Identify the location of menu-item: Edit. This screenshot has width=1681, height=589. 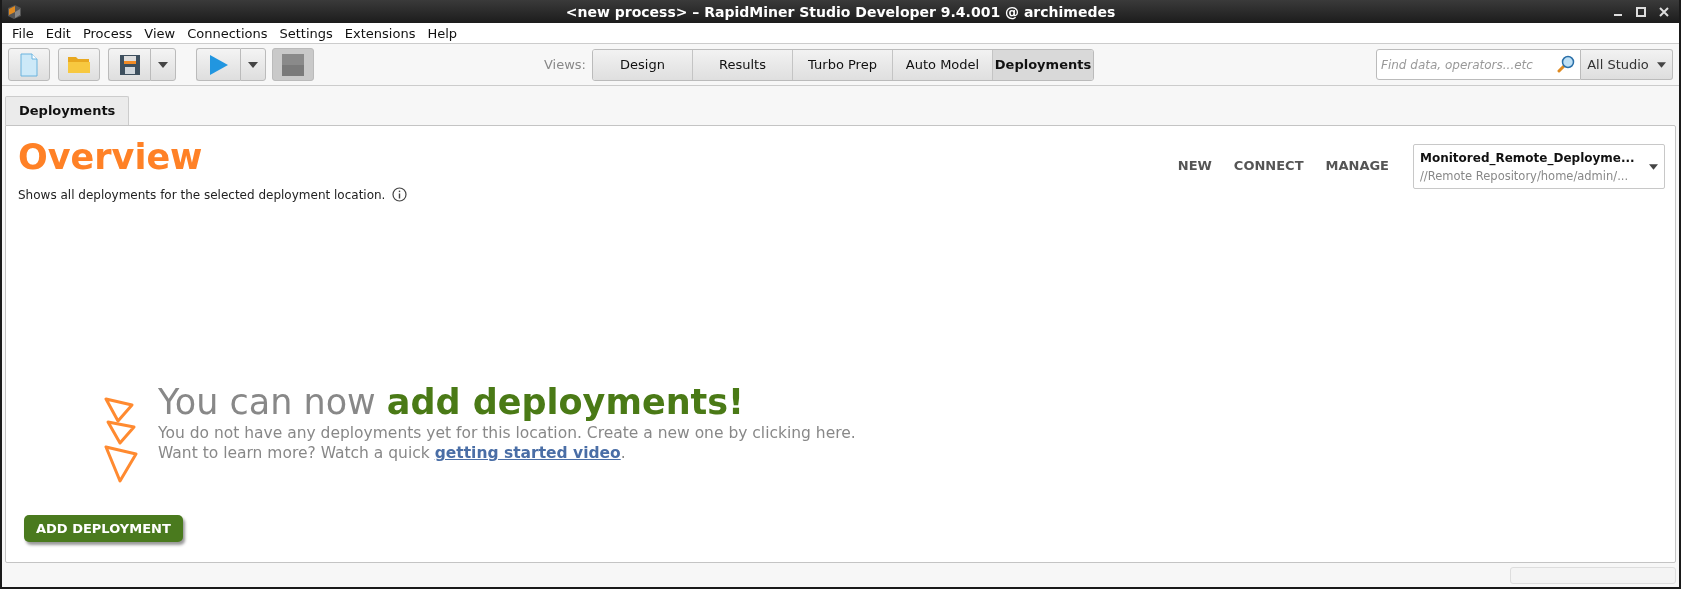
(58, 33).